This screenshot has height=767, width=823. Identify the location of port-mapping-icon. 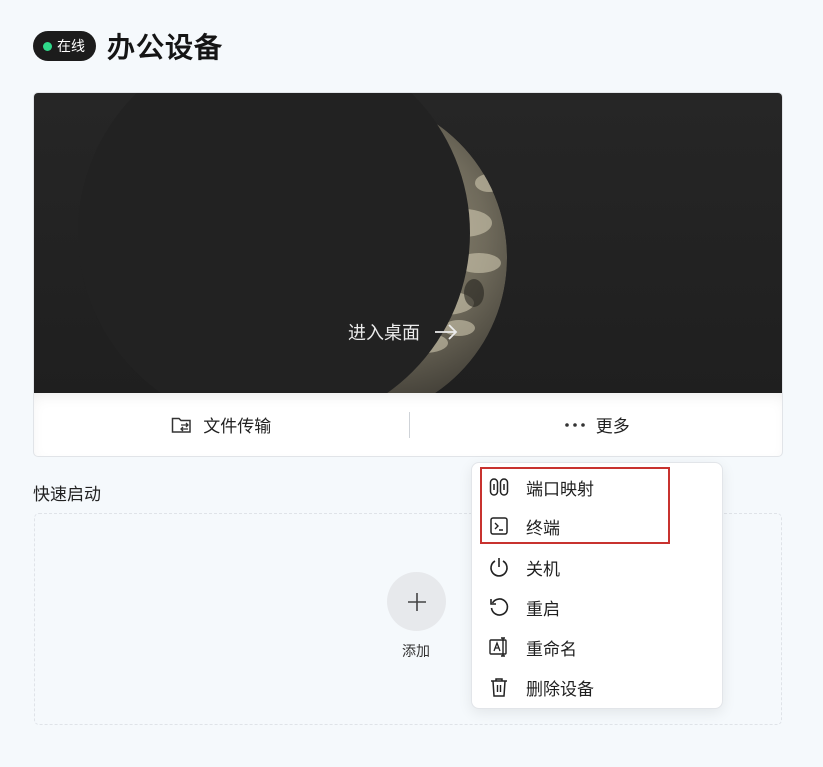
(499, 487).